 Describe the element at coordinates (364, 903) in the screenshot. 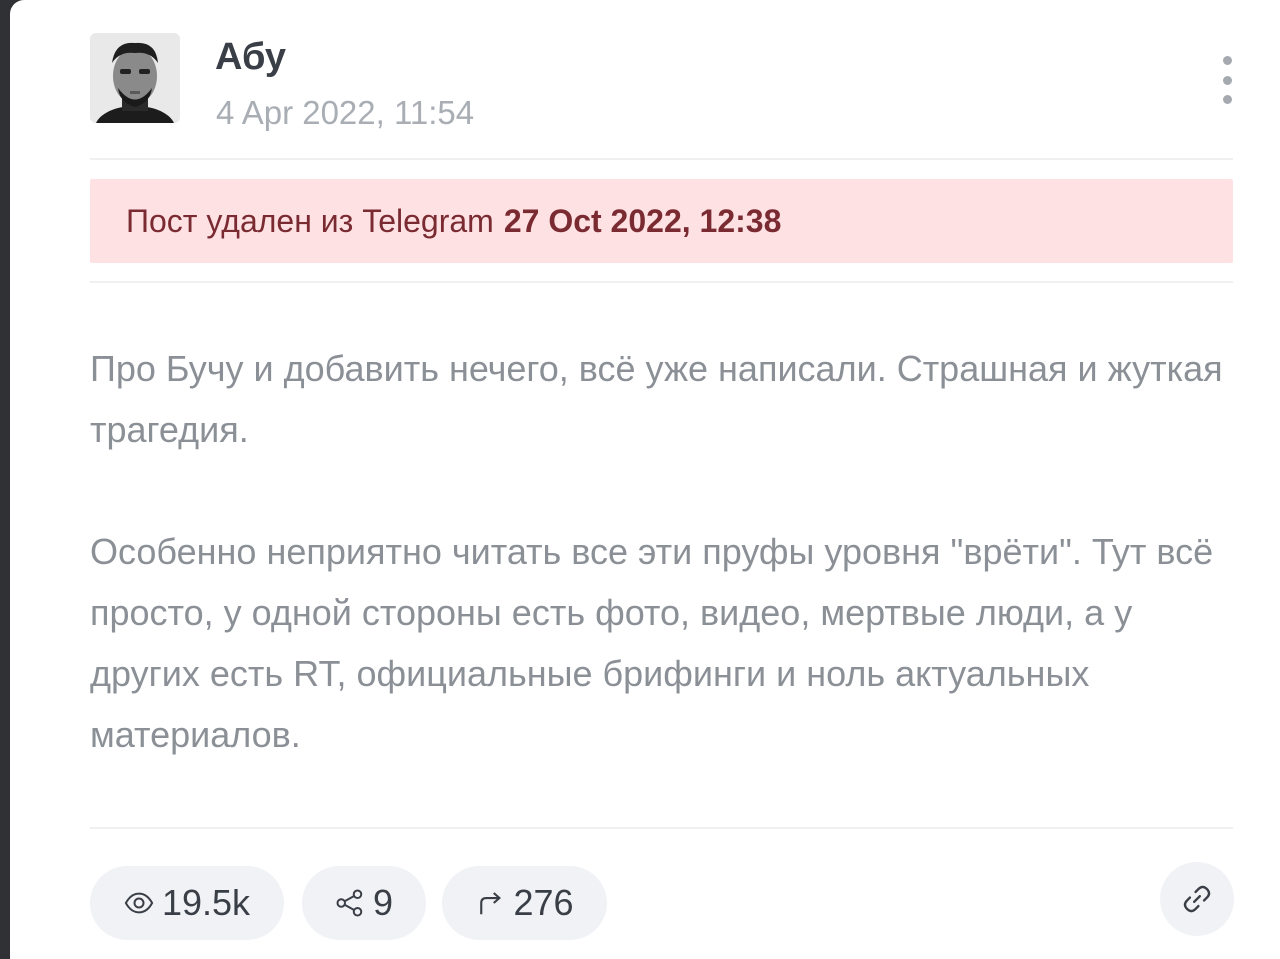

I see `shares-counter: 9` at that location.